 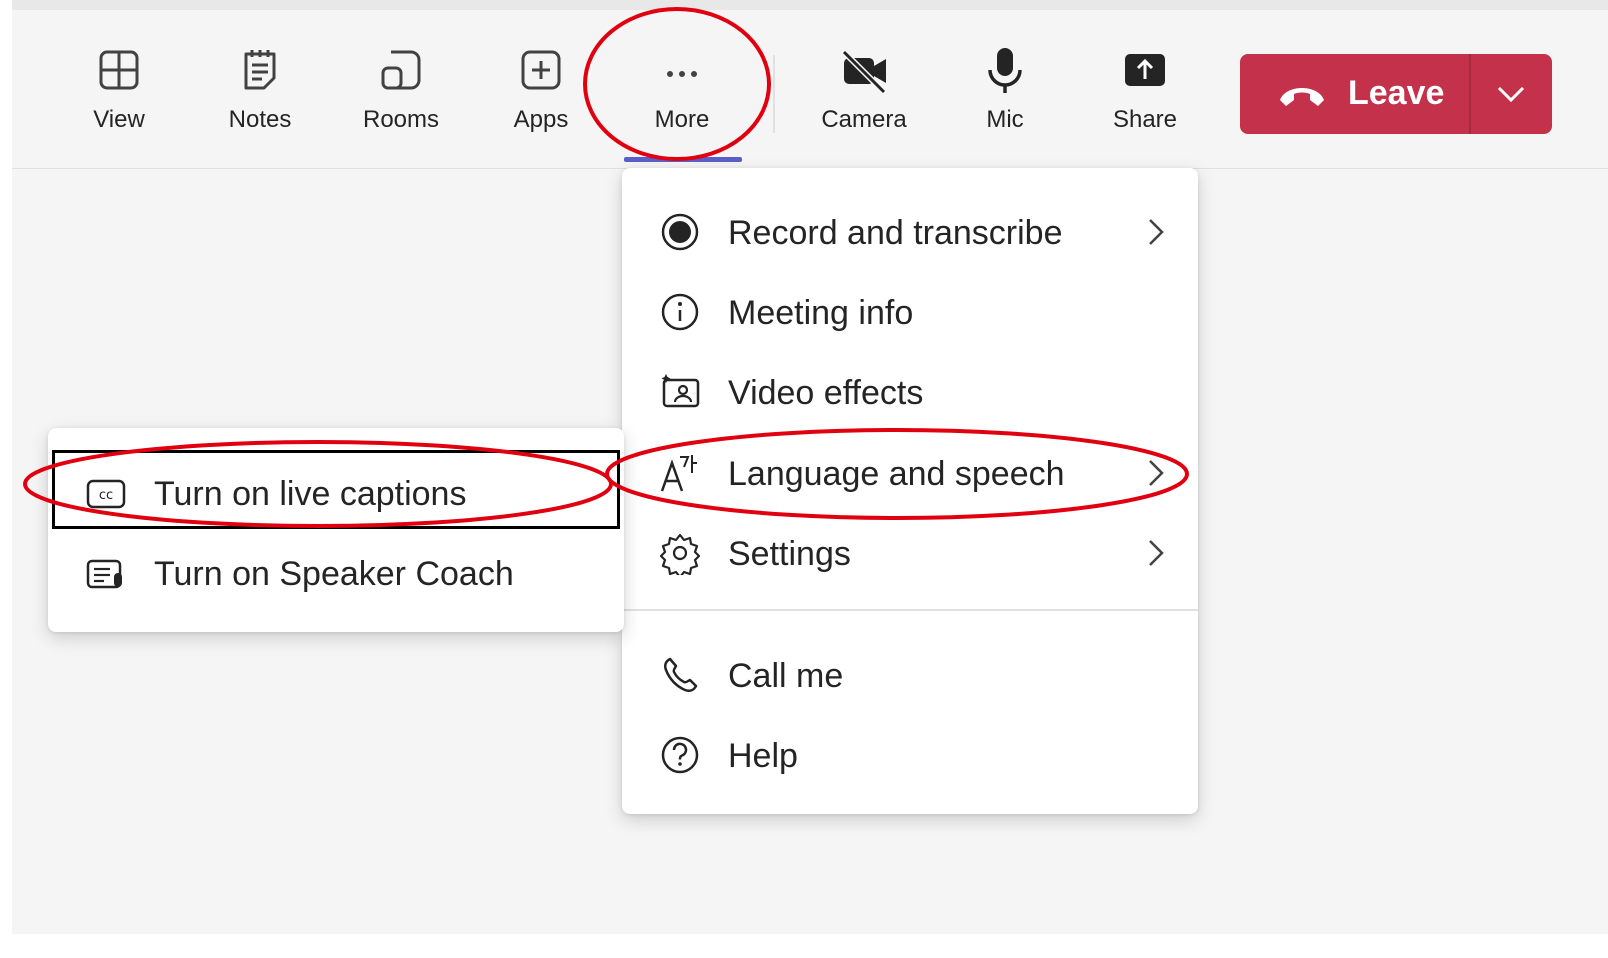 What do you see at coordinates (680, 675) in the screenshot?
I see `phone-icon` at bounding box center [680, 675].